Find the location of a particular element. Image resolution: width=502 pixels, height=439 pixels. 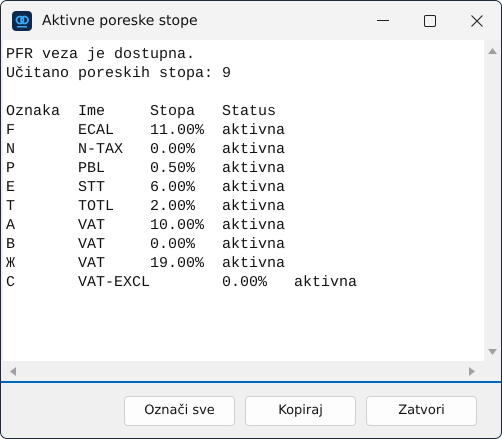

table-line: Oznaka Ime Stopa Status is located at coordinates (142, 111).